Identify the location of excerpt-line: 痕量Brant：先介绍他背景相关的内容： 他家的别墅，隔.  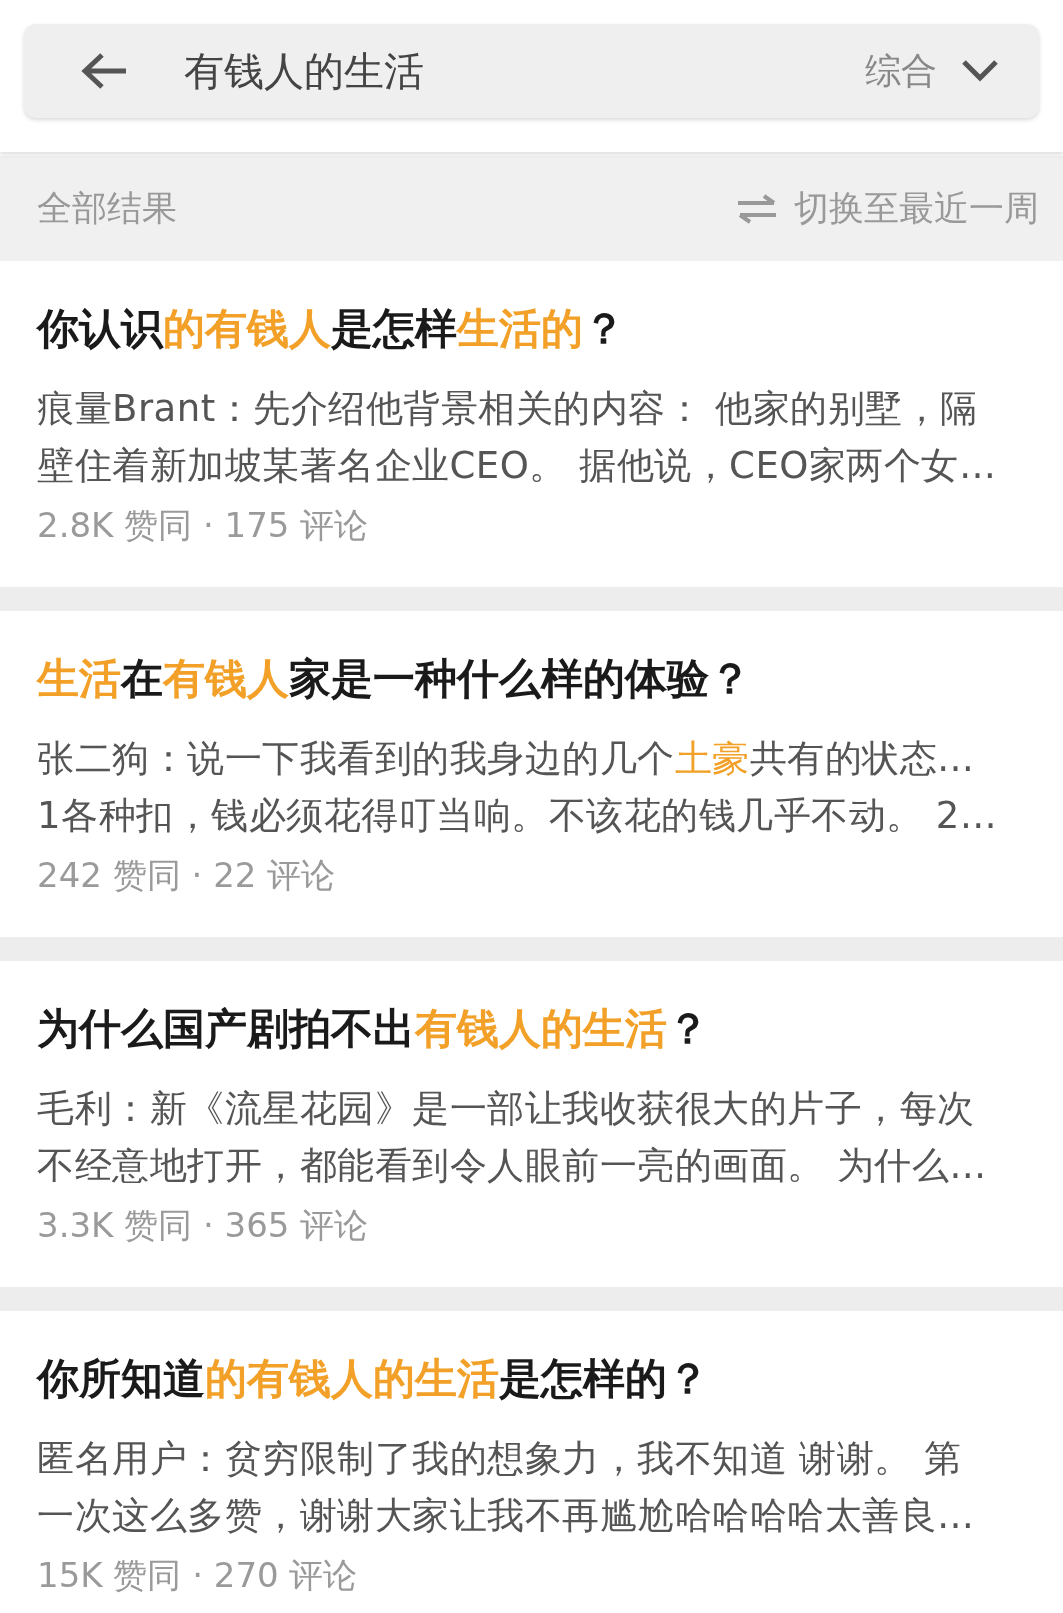
(508, 409).